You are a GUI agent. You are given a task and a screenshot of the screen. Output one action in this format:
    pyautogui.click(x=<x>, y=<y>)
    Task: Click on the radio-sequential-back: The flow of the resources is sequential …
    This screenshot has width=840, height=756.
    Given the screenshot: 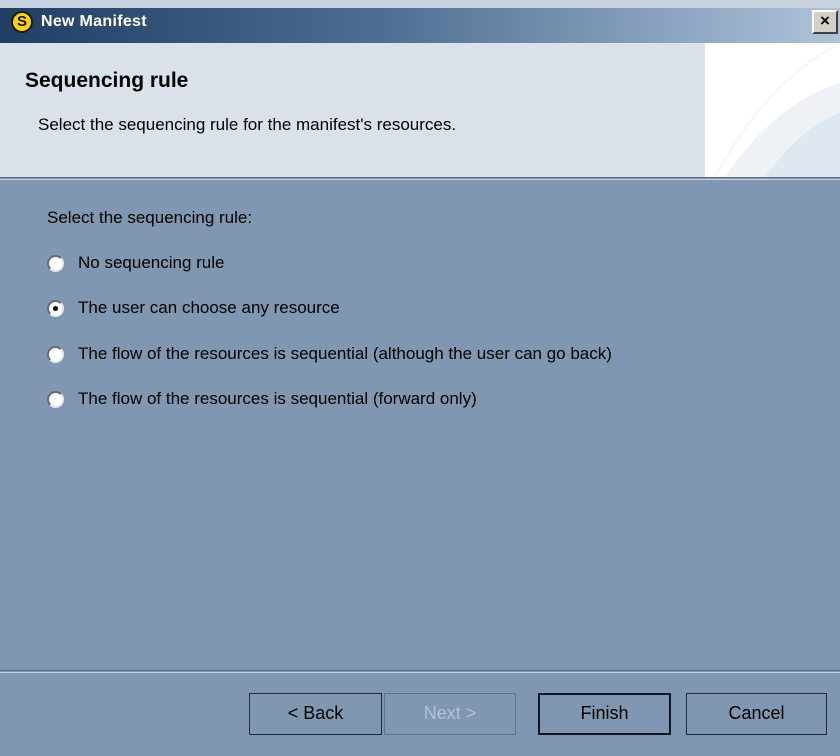 What is the action you would take?
    pyautogui.click(x=329, y=354)
    